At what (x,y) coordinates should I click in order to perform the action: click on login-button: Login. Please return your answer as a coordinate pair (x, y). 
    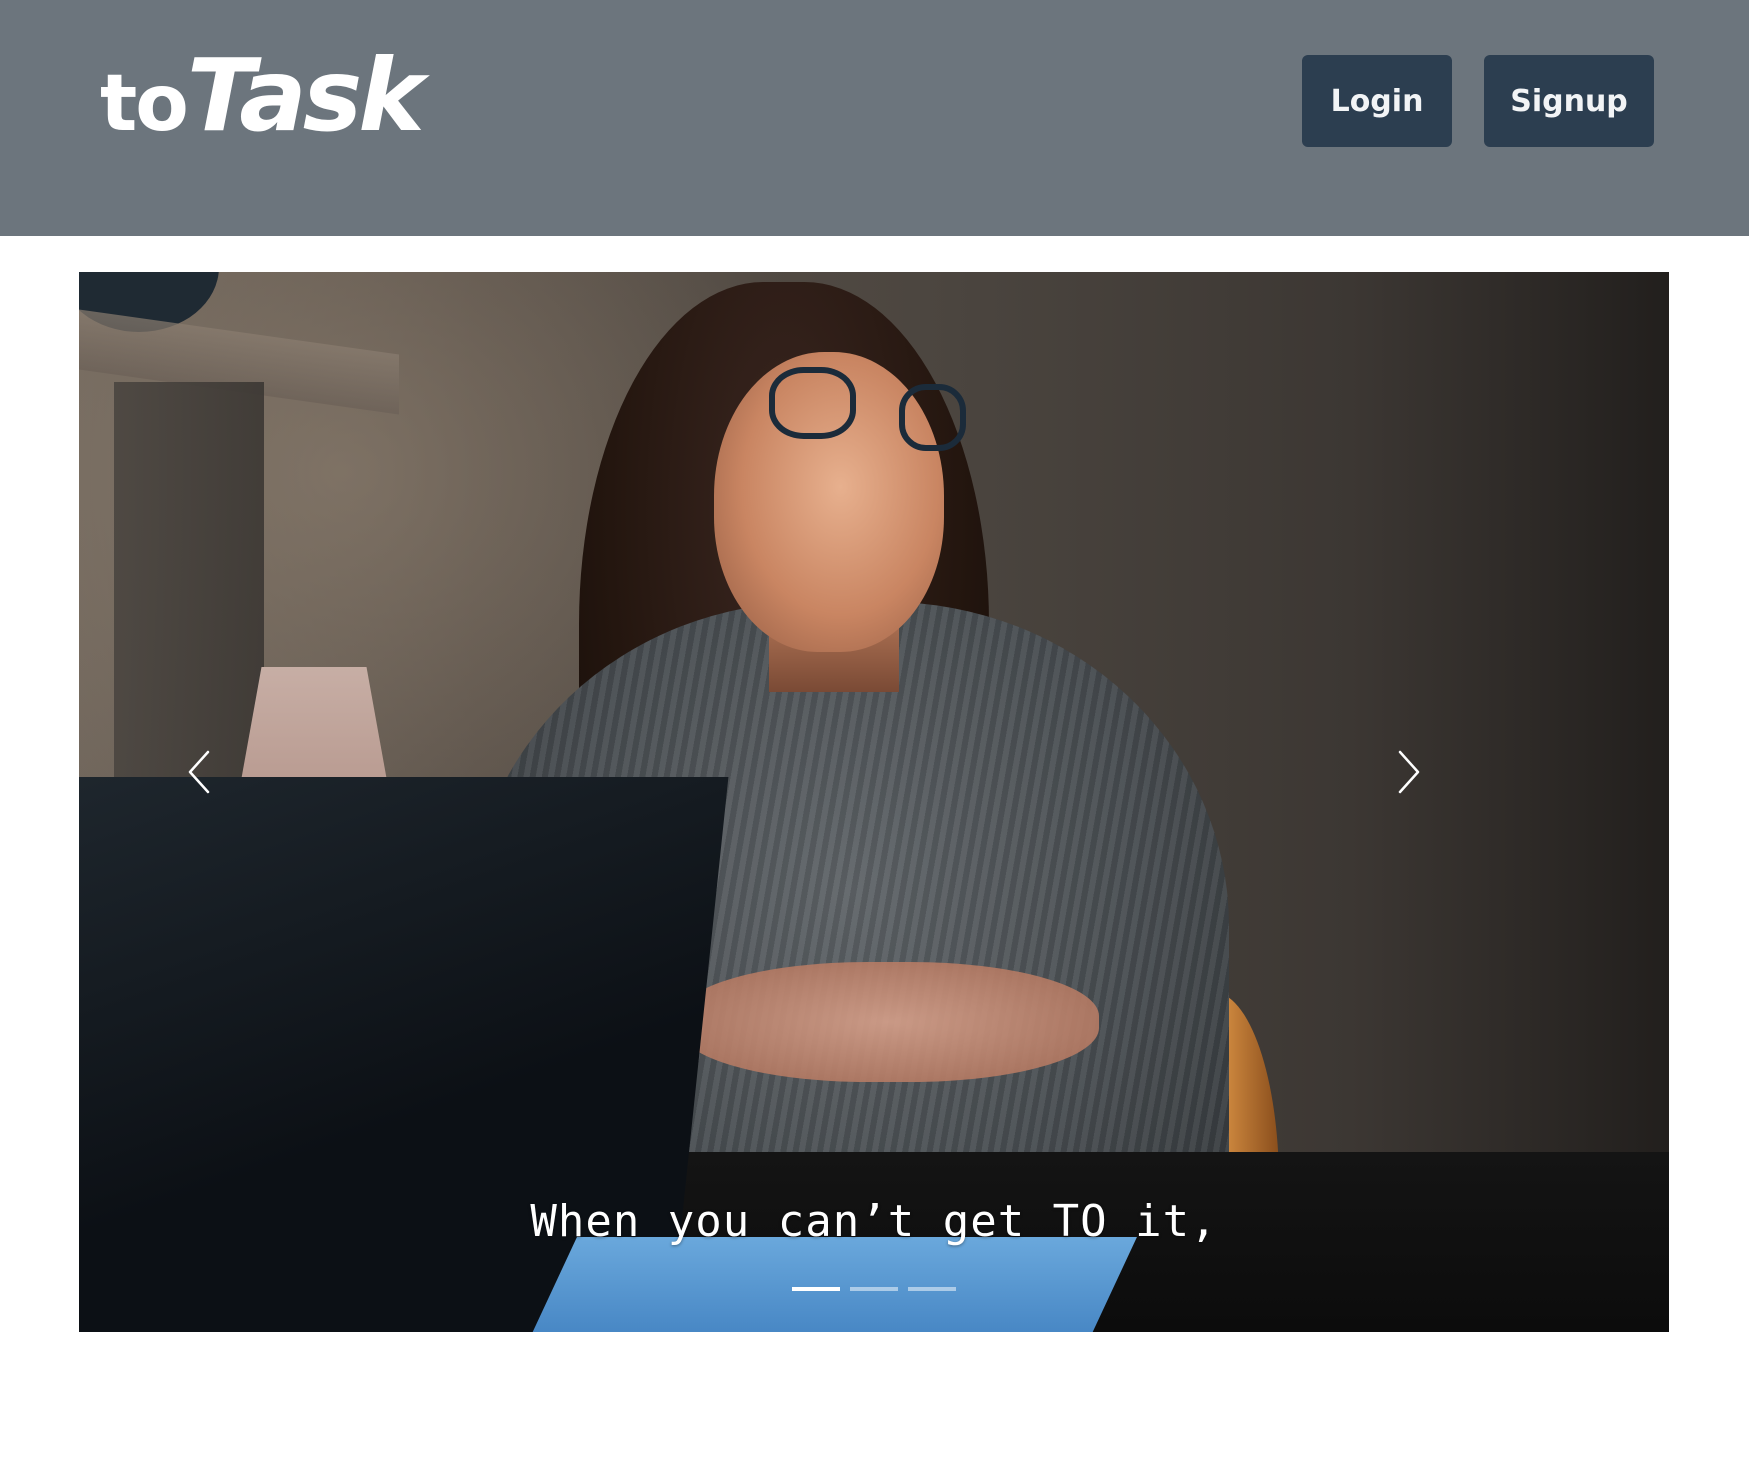
    Looking at the image, I should click on (1377, 101).